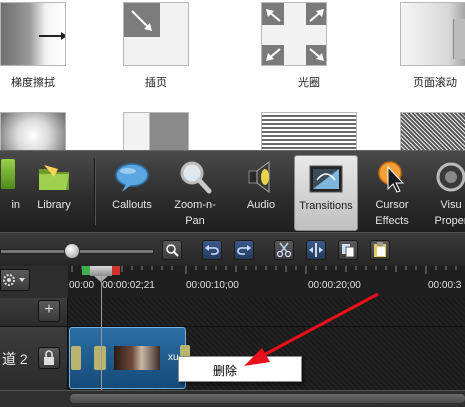 This screenshot has height=407, width=465. What do you see at coordinates (267, 398) in the screenshot?
I see `scrollbar-thumb` at bounding box center [267, 398].